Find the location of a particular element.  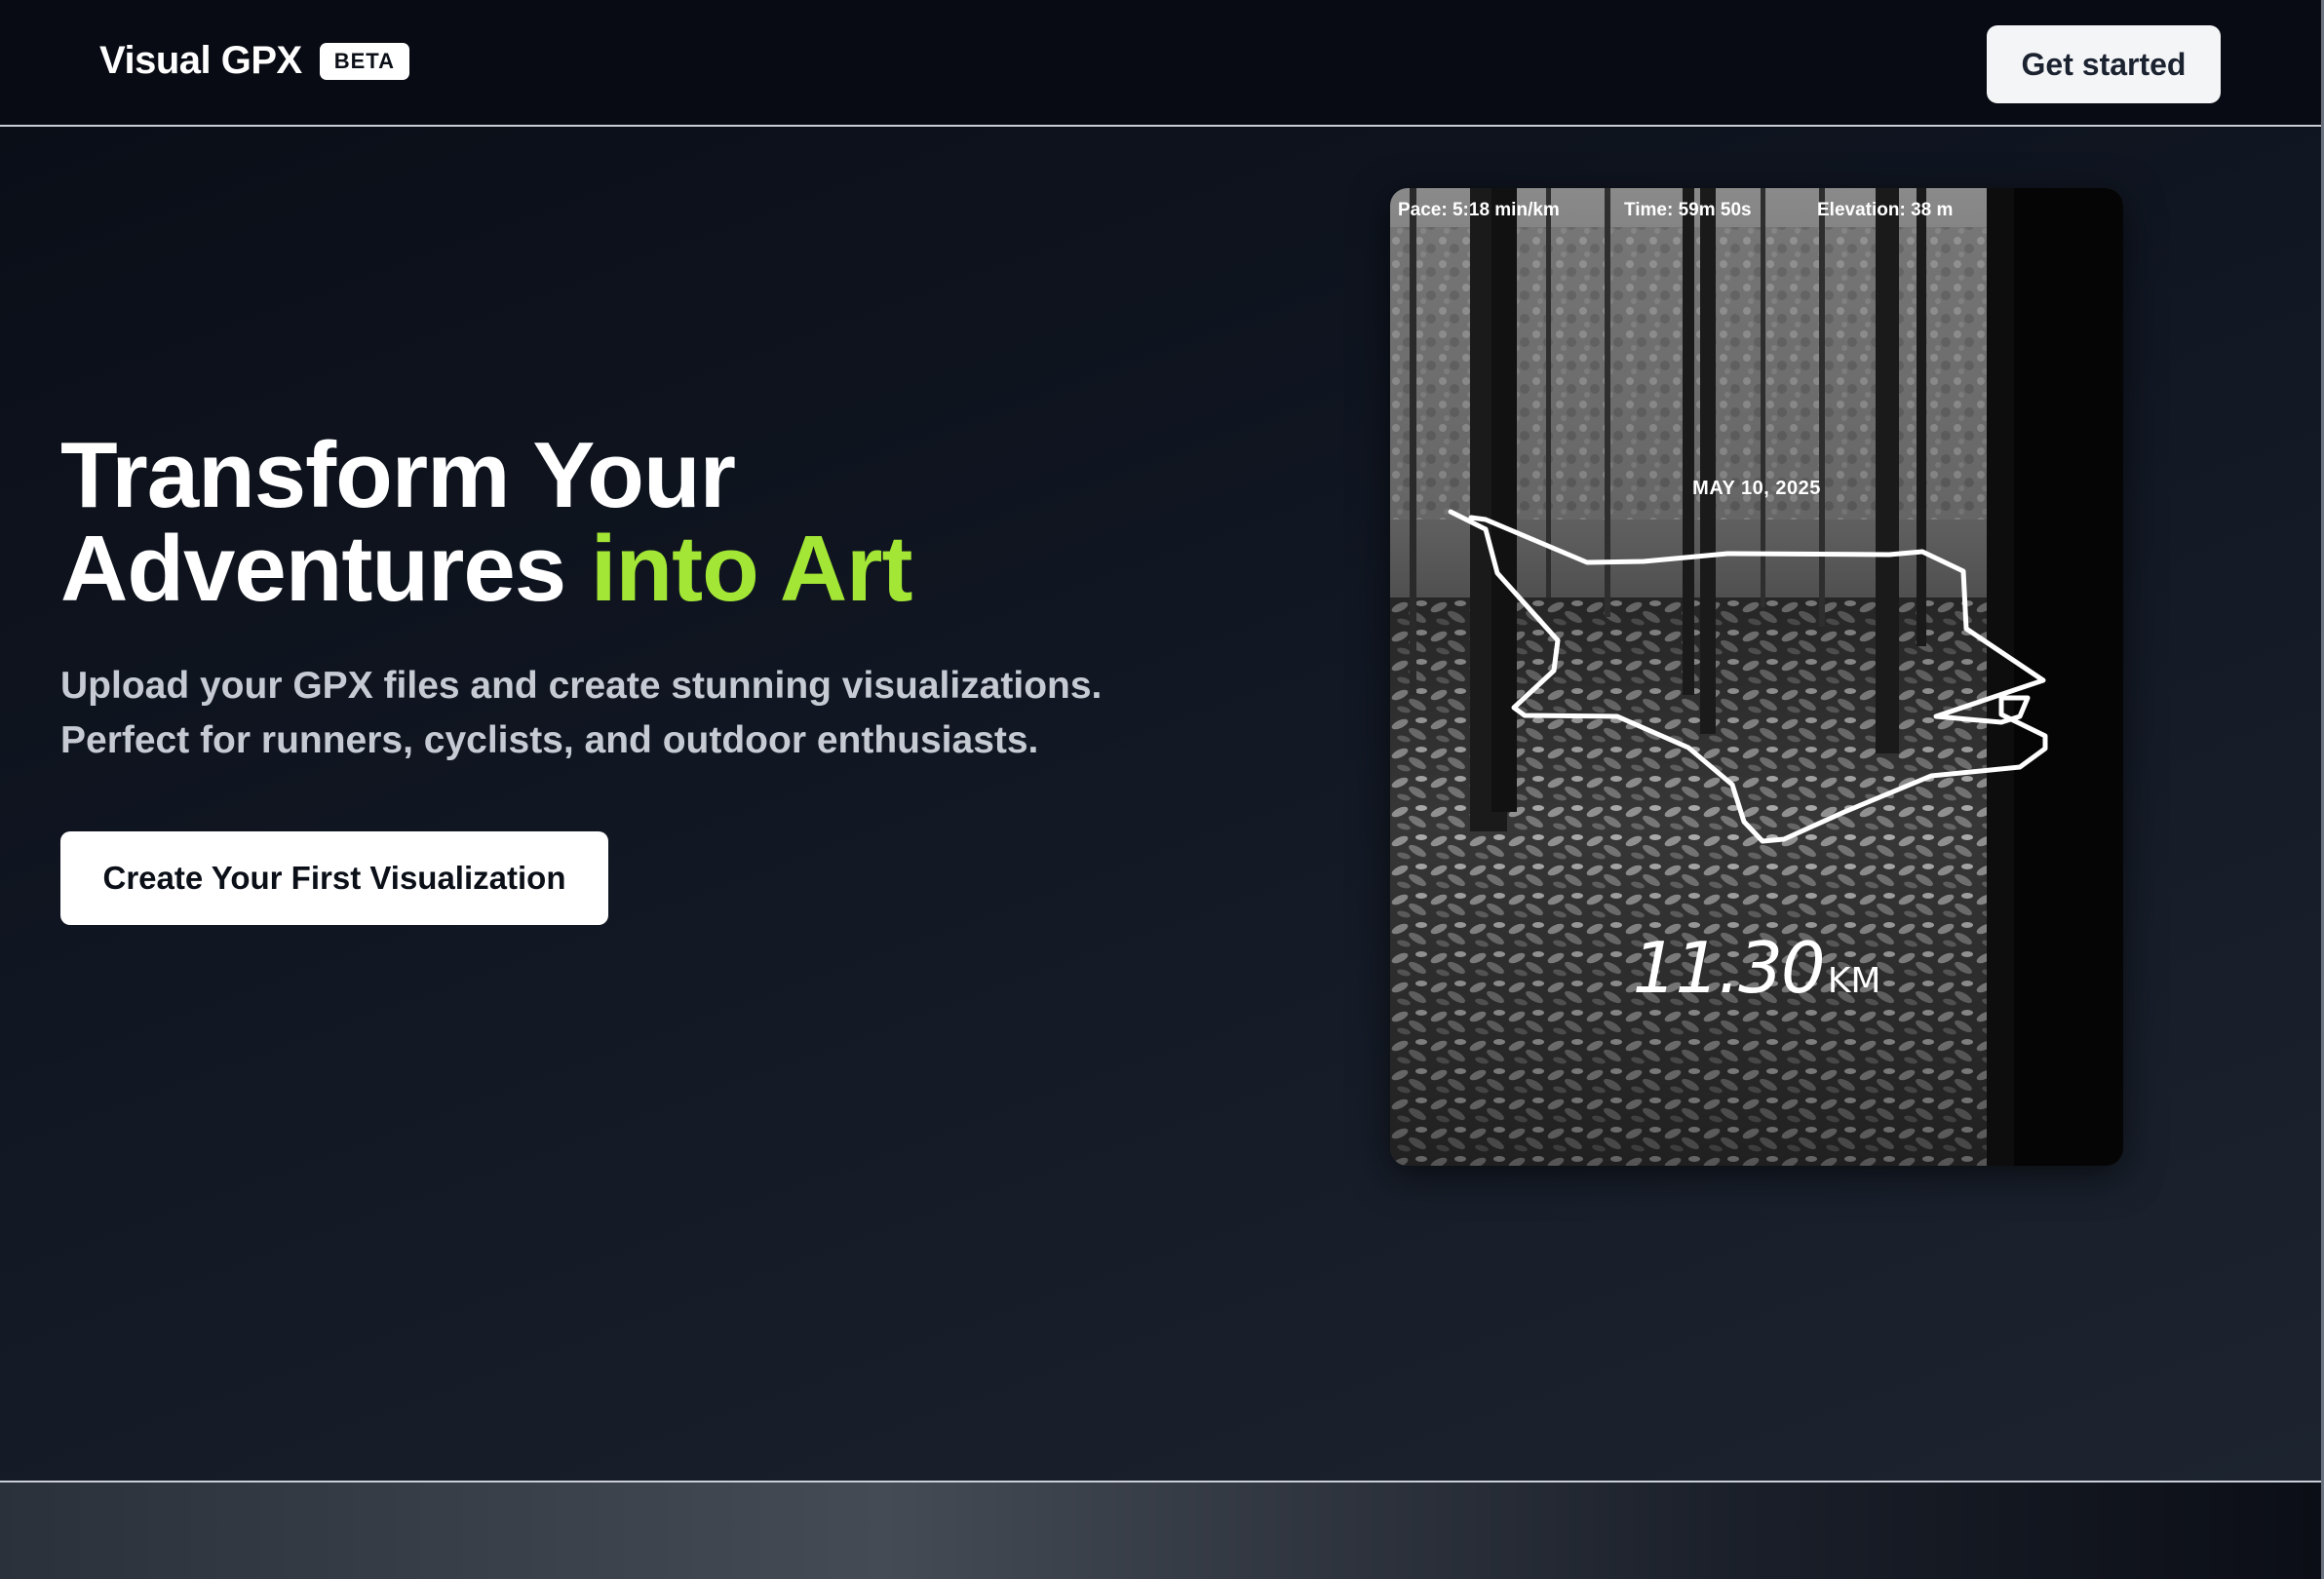

pace-stat: Pace: 5:18 min/km is located at coordinates (1479, 210).